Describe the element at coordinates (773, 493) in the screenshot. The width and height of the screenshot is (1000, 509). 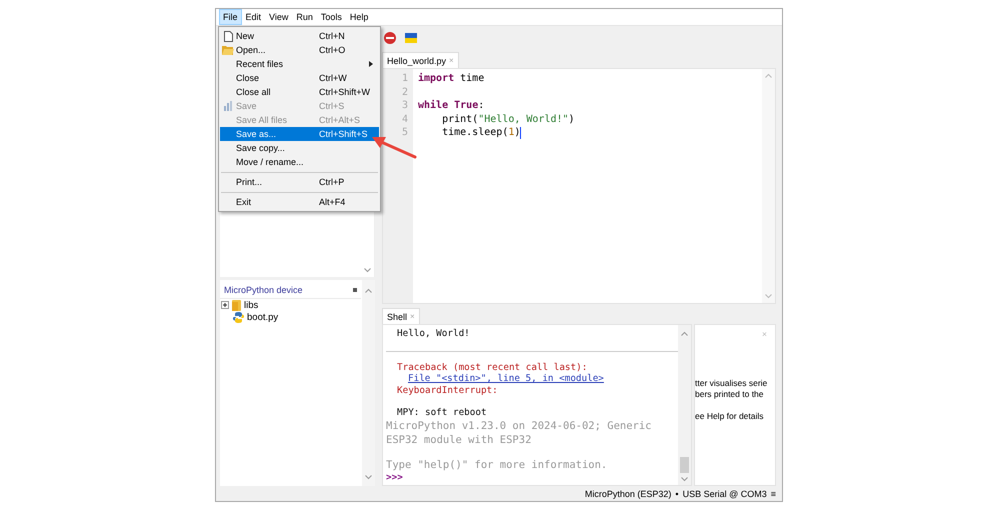
I see `menu-button: ≡` at that location.